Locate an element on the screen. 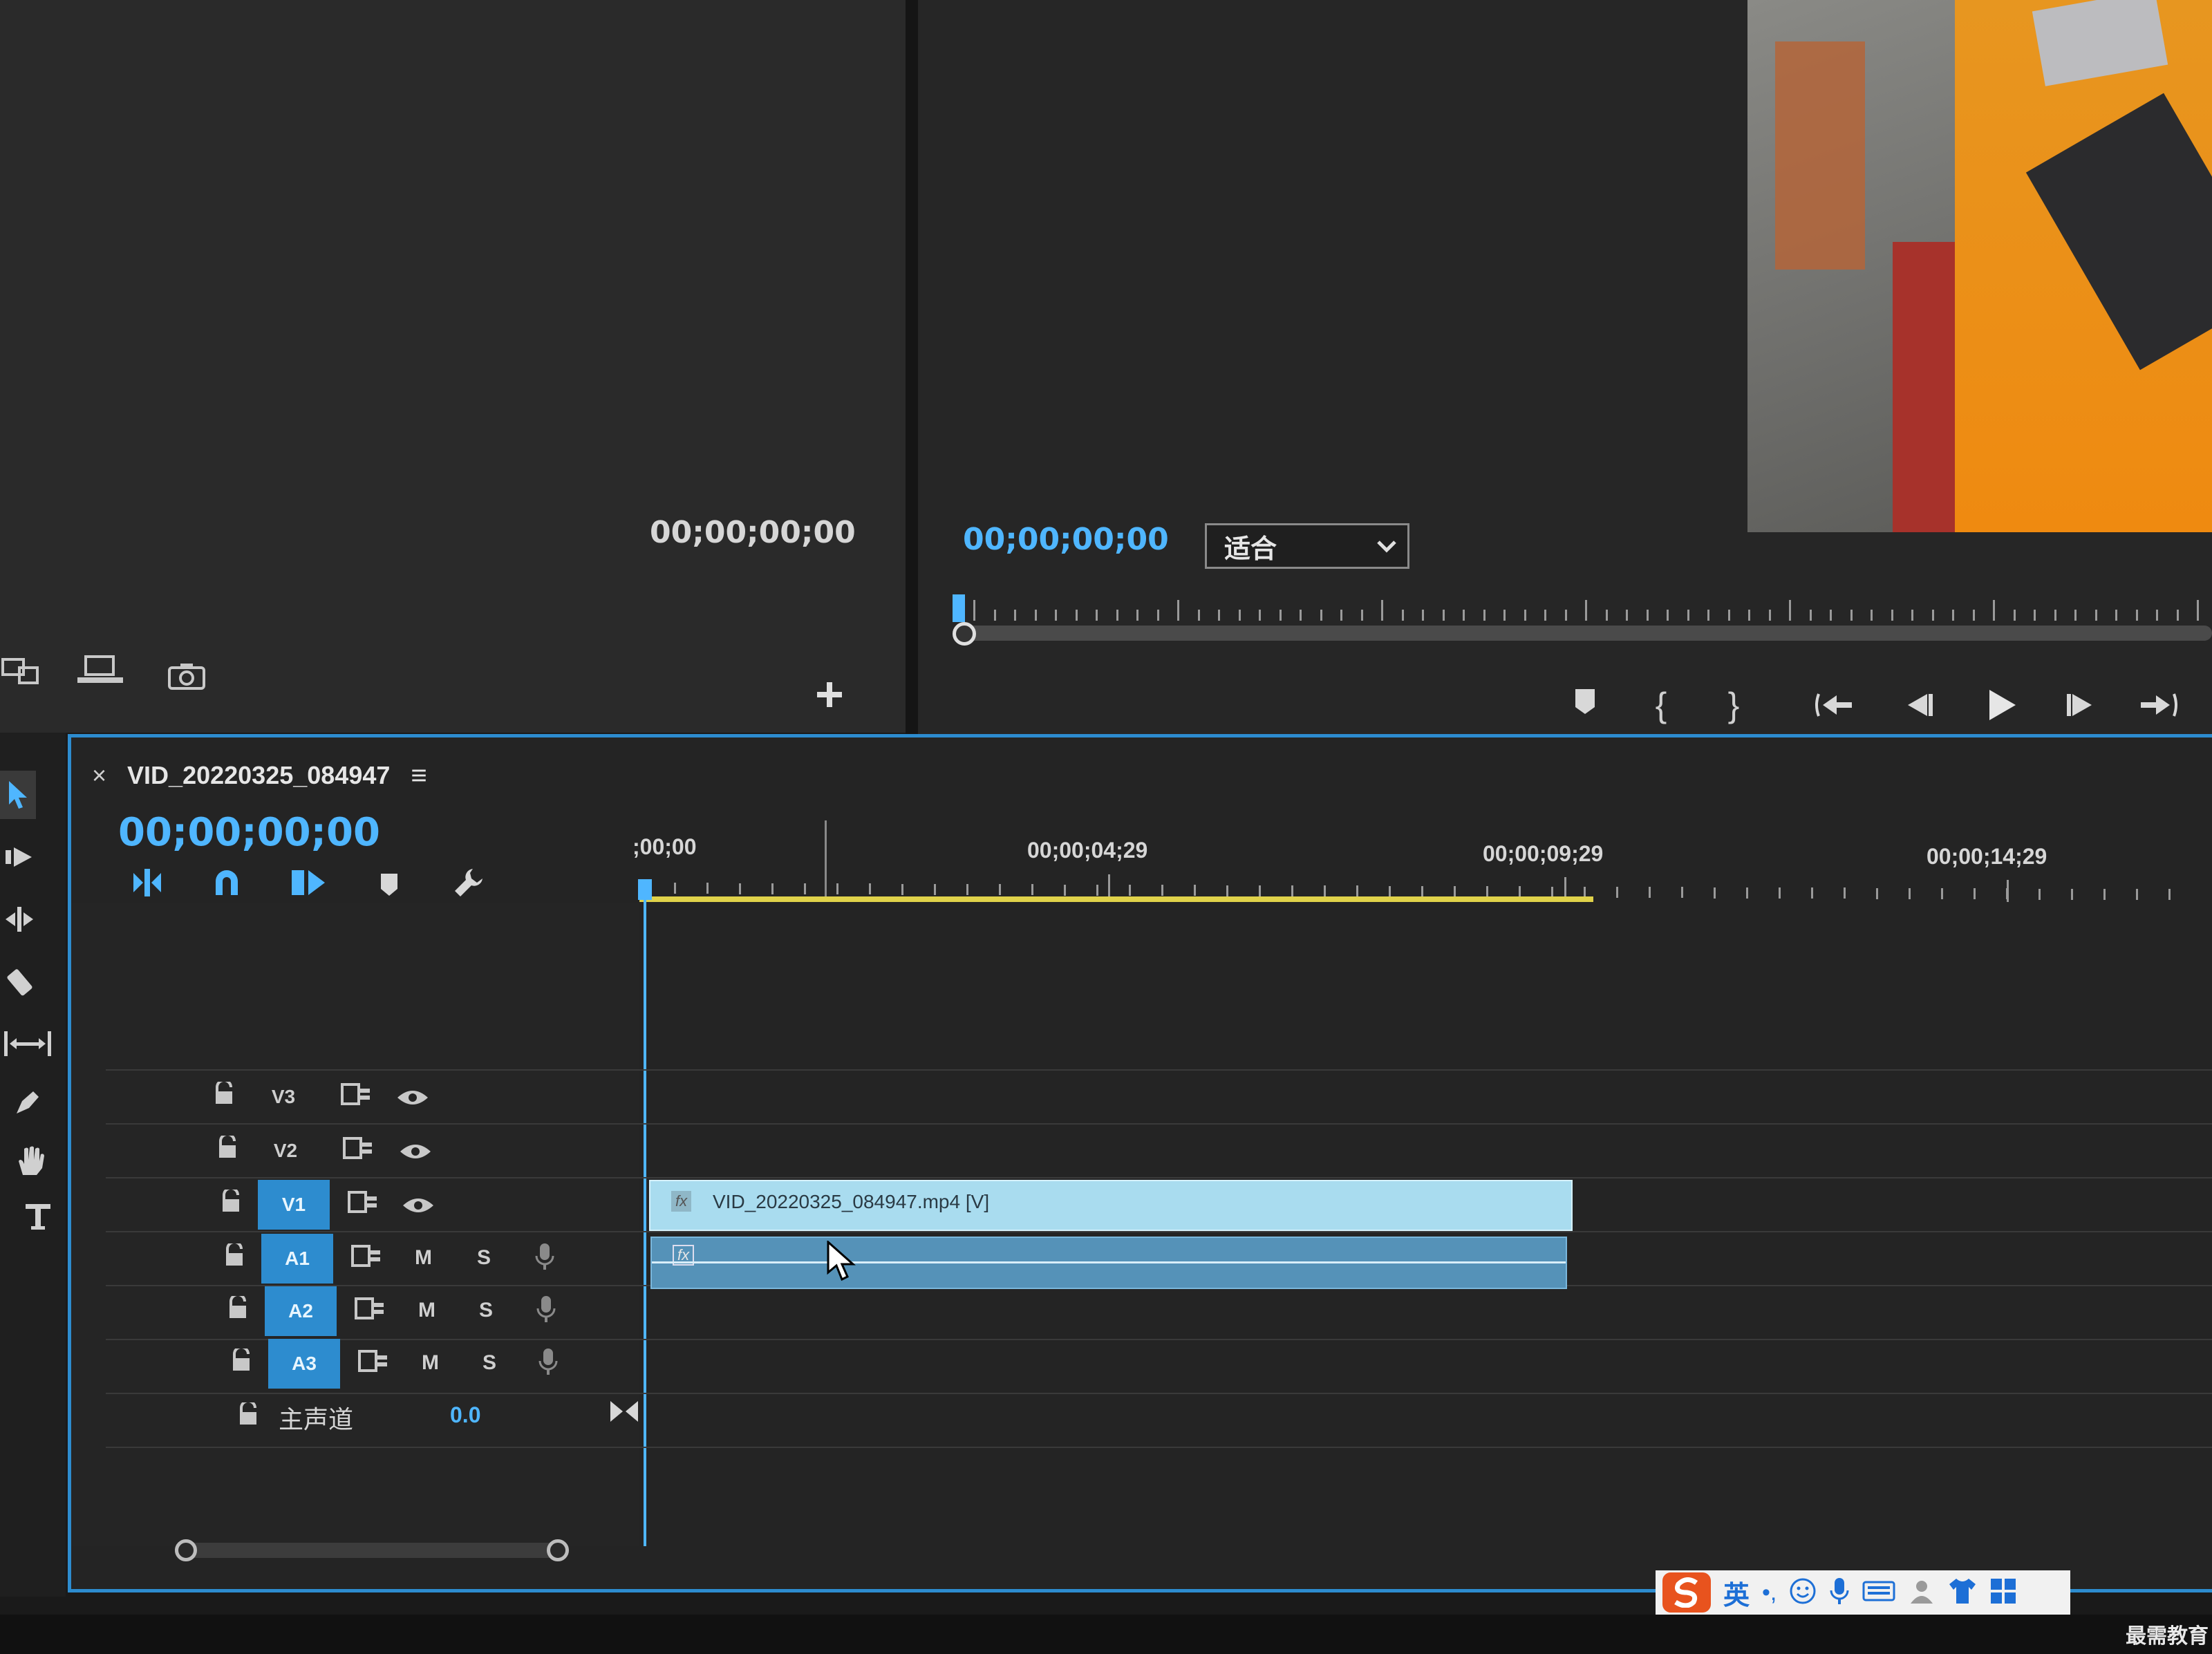  linked-selection-icon is located at coordinates (307, 882).